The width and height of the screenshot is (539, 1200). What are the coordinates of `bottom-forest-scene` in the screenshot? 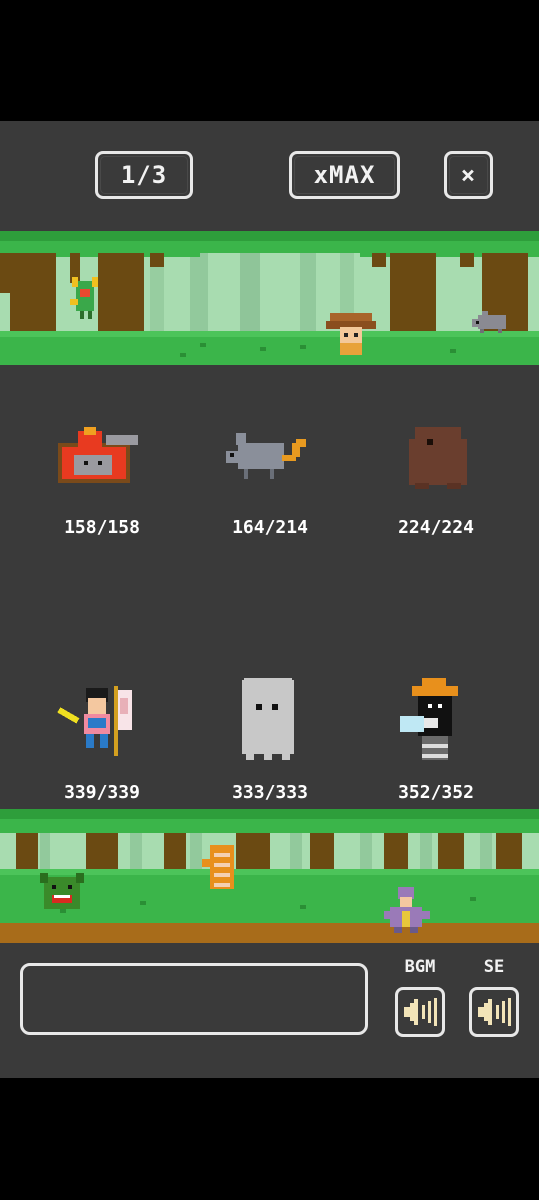 It's located at (269, 876).